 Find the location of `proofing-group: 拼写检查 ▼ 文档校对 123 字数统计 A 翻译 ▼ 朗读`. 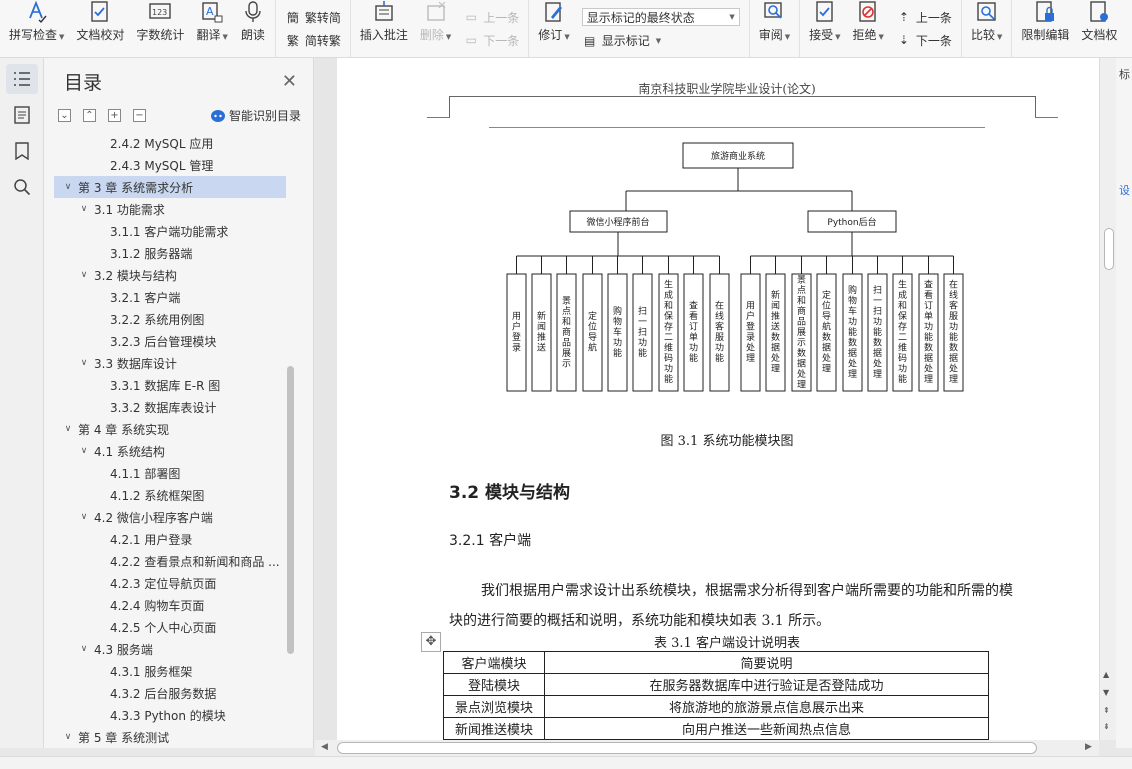

proofing-group: 拼写检查 ▼ 文档校对 123 字数统计 A 翻译 ▼ 朗读 is located at coordinates (138, 28).